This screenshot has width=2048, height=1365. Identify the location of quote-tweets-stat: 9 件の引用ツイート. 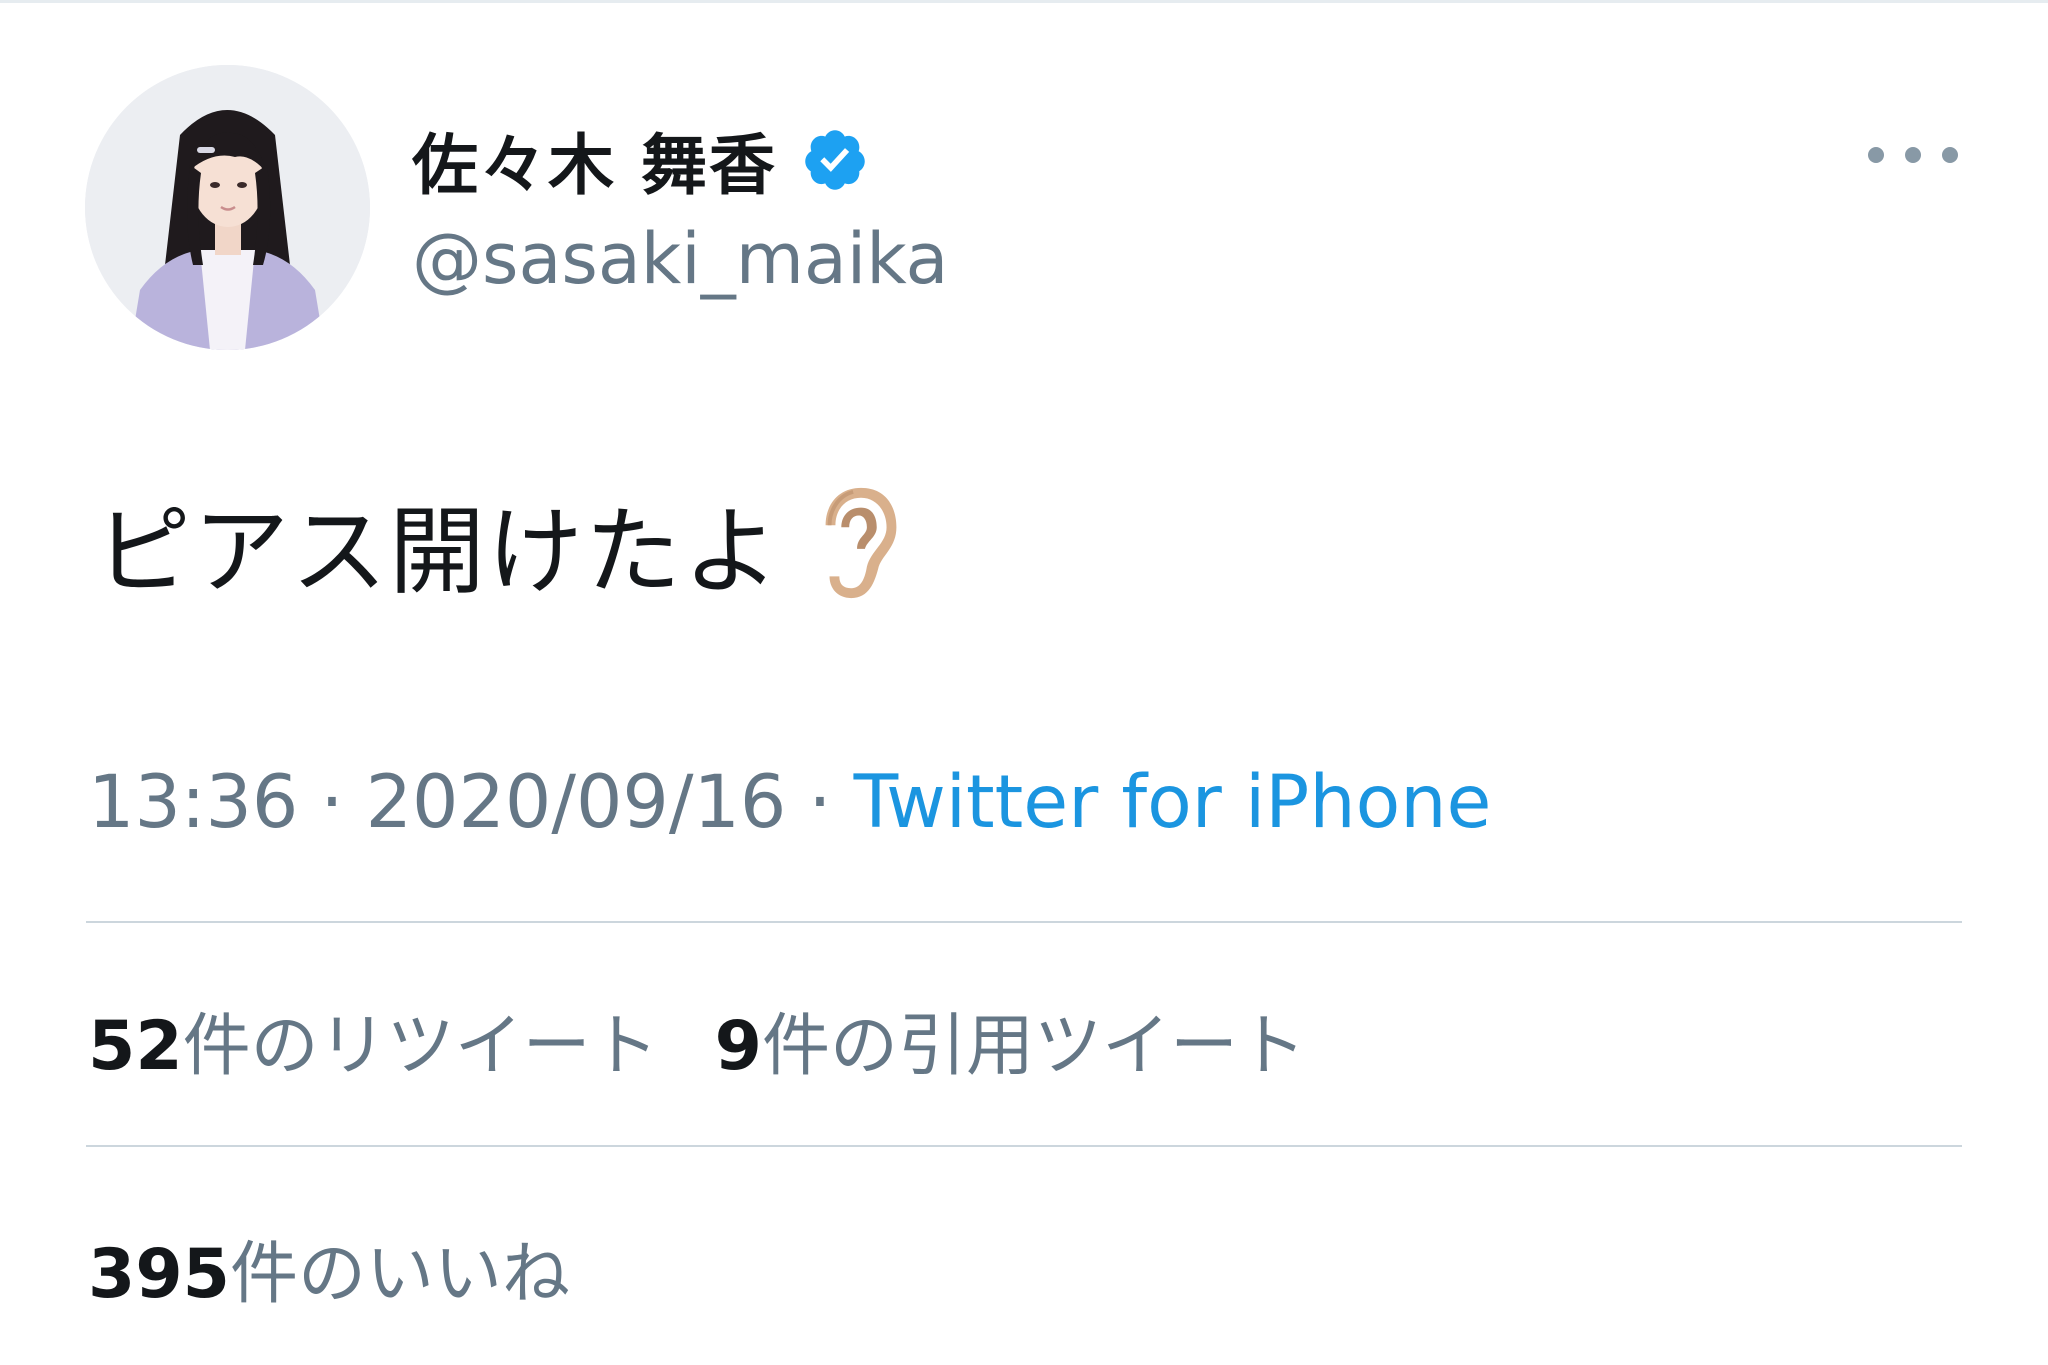
(1010, 1039).